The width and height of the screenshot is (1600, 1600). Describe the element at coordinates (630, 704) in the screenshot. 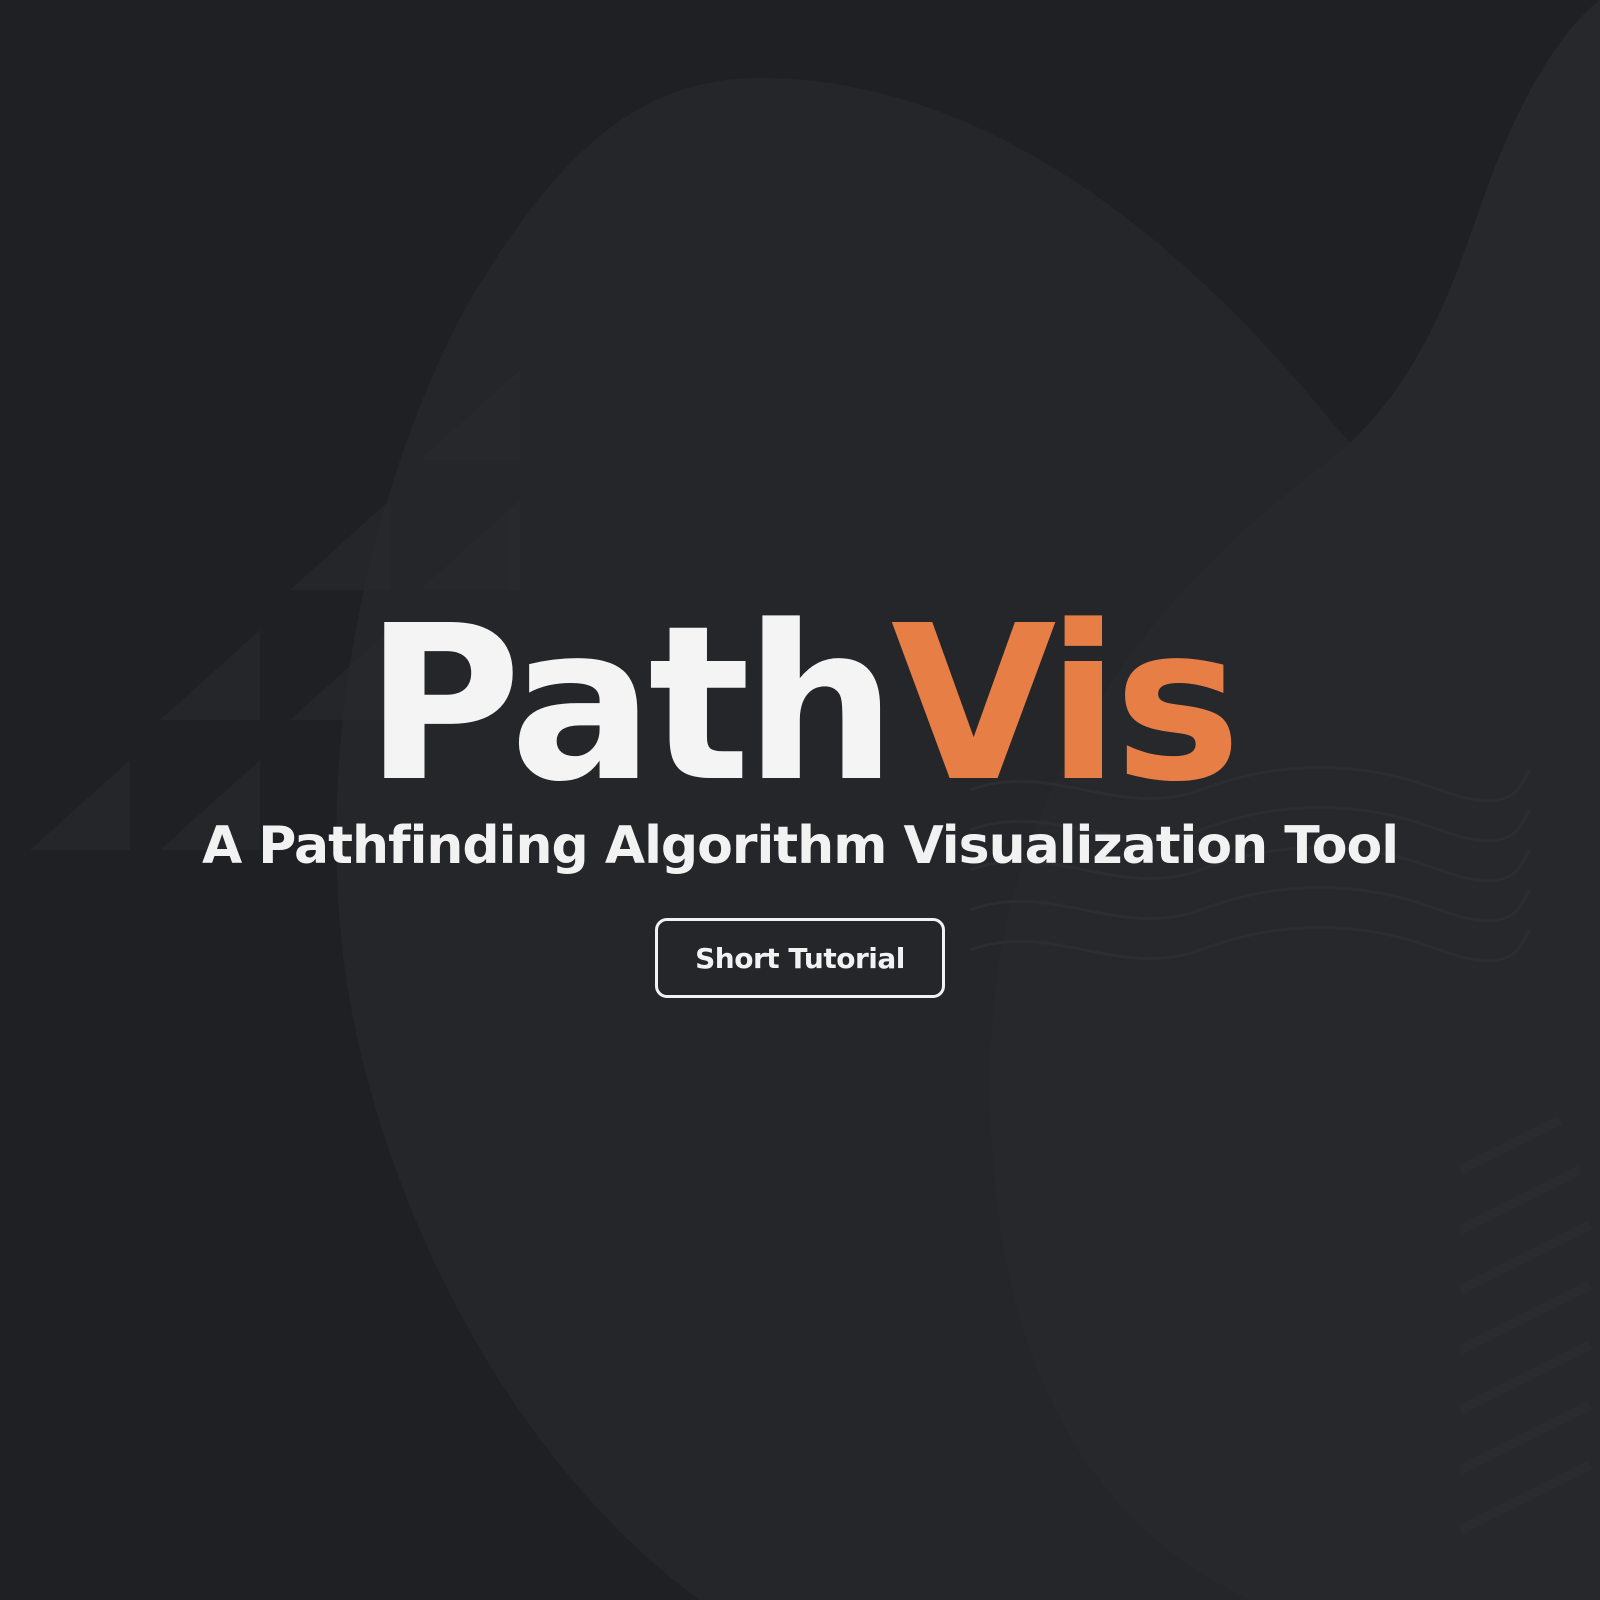

I see `app-title-primary: Path` at that location.